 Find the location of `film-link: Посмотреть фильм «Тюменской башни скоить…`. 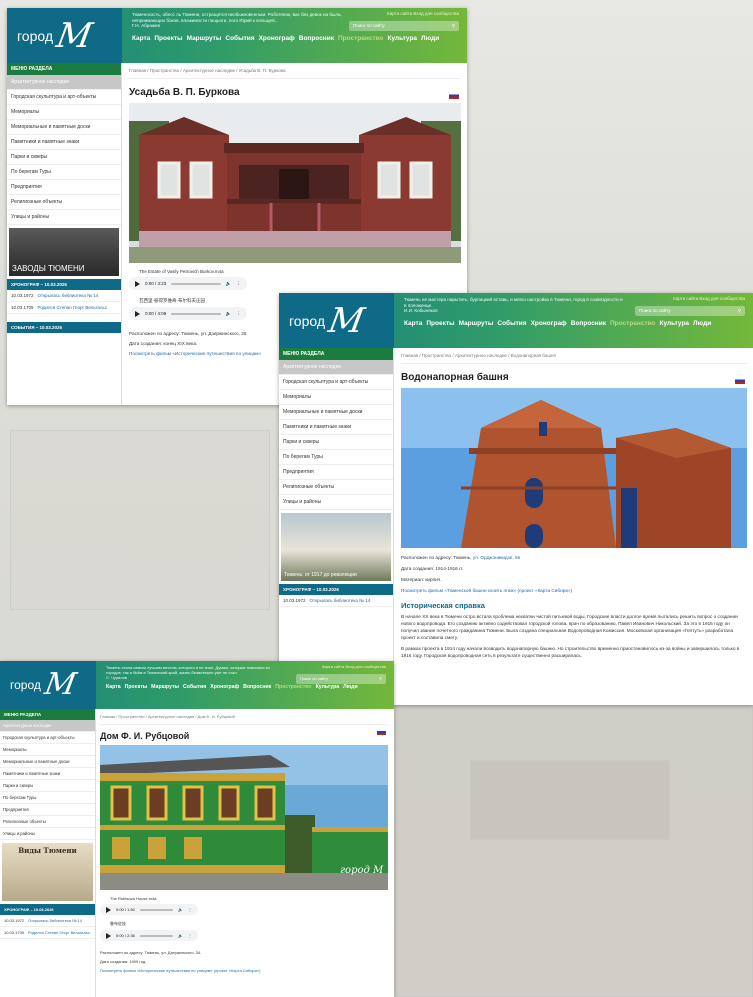

film-link: Посмотреть фильм «Тюменской башни скоить… is located at coordinates (574, 590).